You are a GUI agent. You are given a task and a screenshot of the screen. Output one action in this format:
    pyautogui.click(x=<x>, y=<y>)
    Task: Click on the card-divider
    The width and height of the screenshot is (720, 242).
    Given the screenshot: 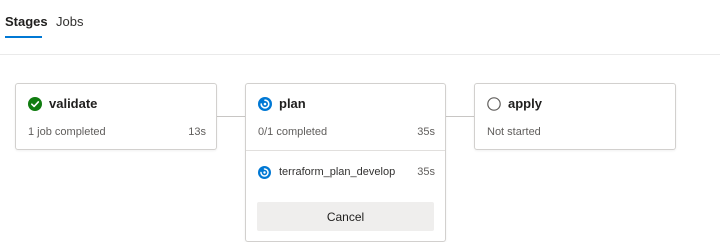 What is the action you would take?
    pyautogui.click(x=345, y=150)
    